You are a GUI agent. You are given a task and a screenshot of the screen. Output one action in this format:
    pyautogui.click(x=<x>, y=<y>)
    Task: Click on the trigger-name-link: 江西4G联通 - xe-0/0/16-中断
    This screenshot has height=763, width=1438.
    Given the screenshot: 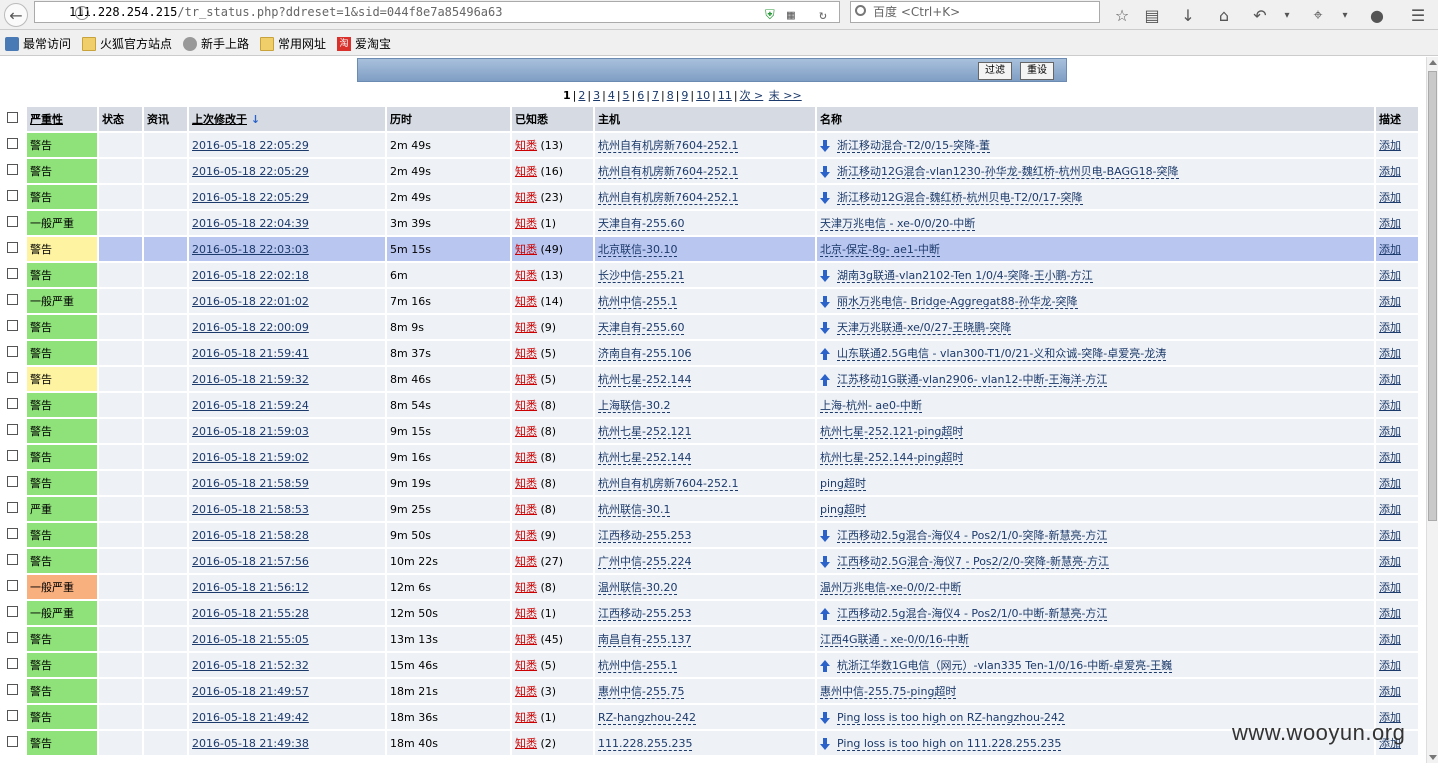 What is the action you would take?
    pyautogui.click(x=894, y=640)
    